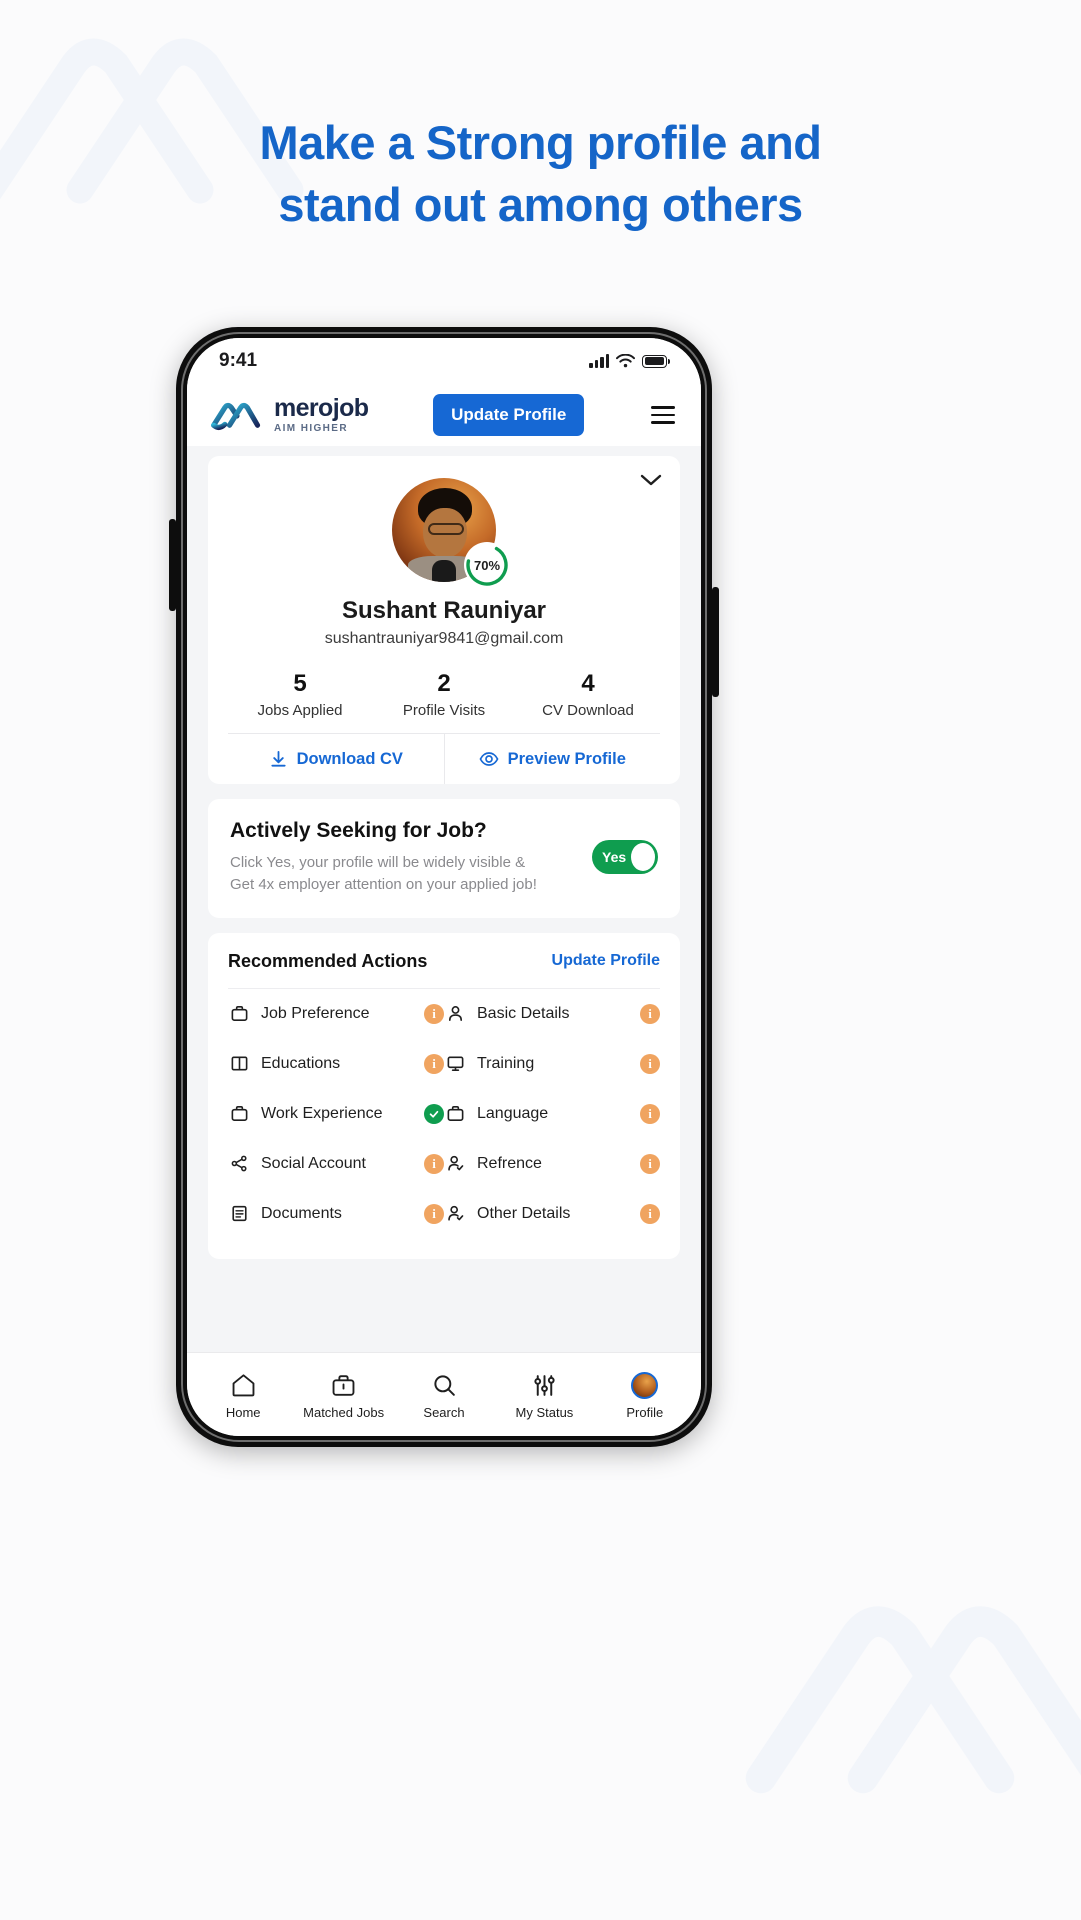 The height and width of the screenshot is (1920, 1081). Describe the element at coordinates (540, 205) in the screenshot. I see `promo-line-2: stand out among others` at that location.